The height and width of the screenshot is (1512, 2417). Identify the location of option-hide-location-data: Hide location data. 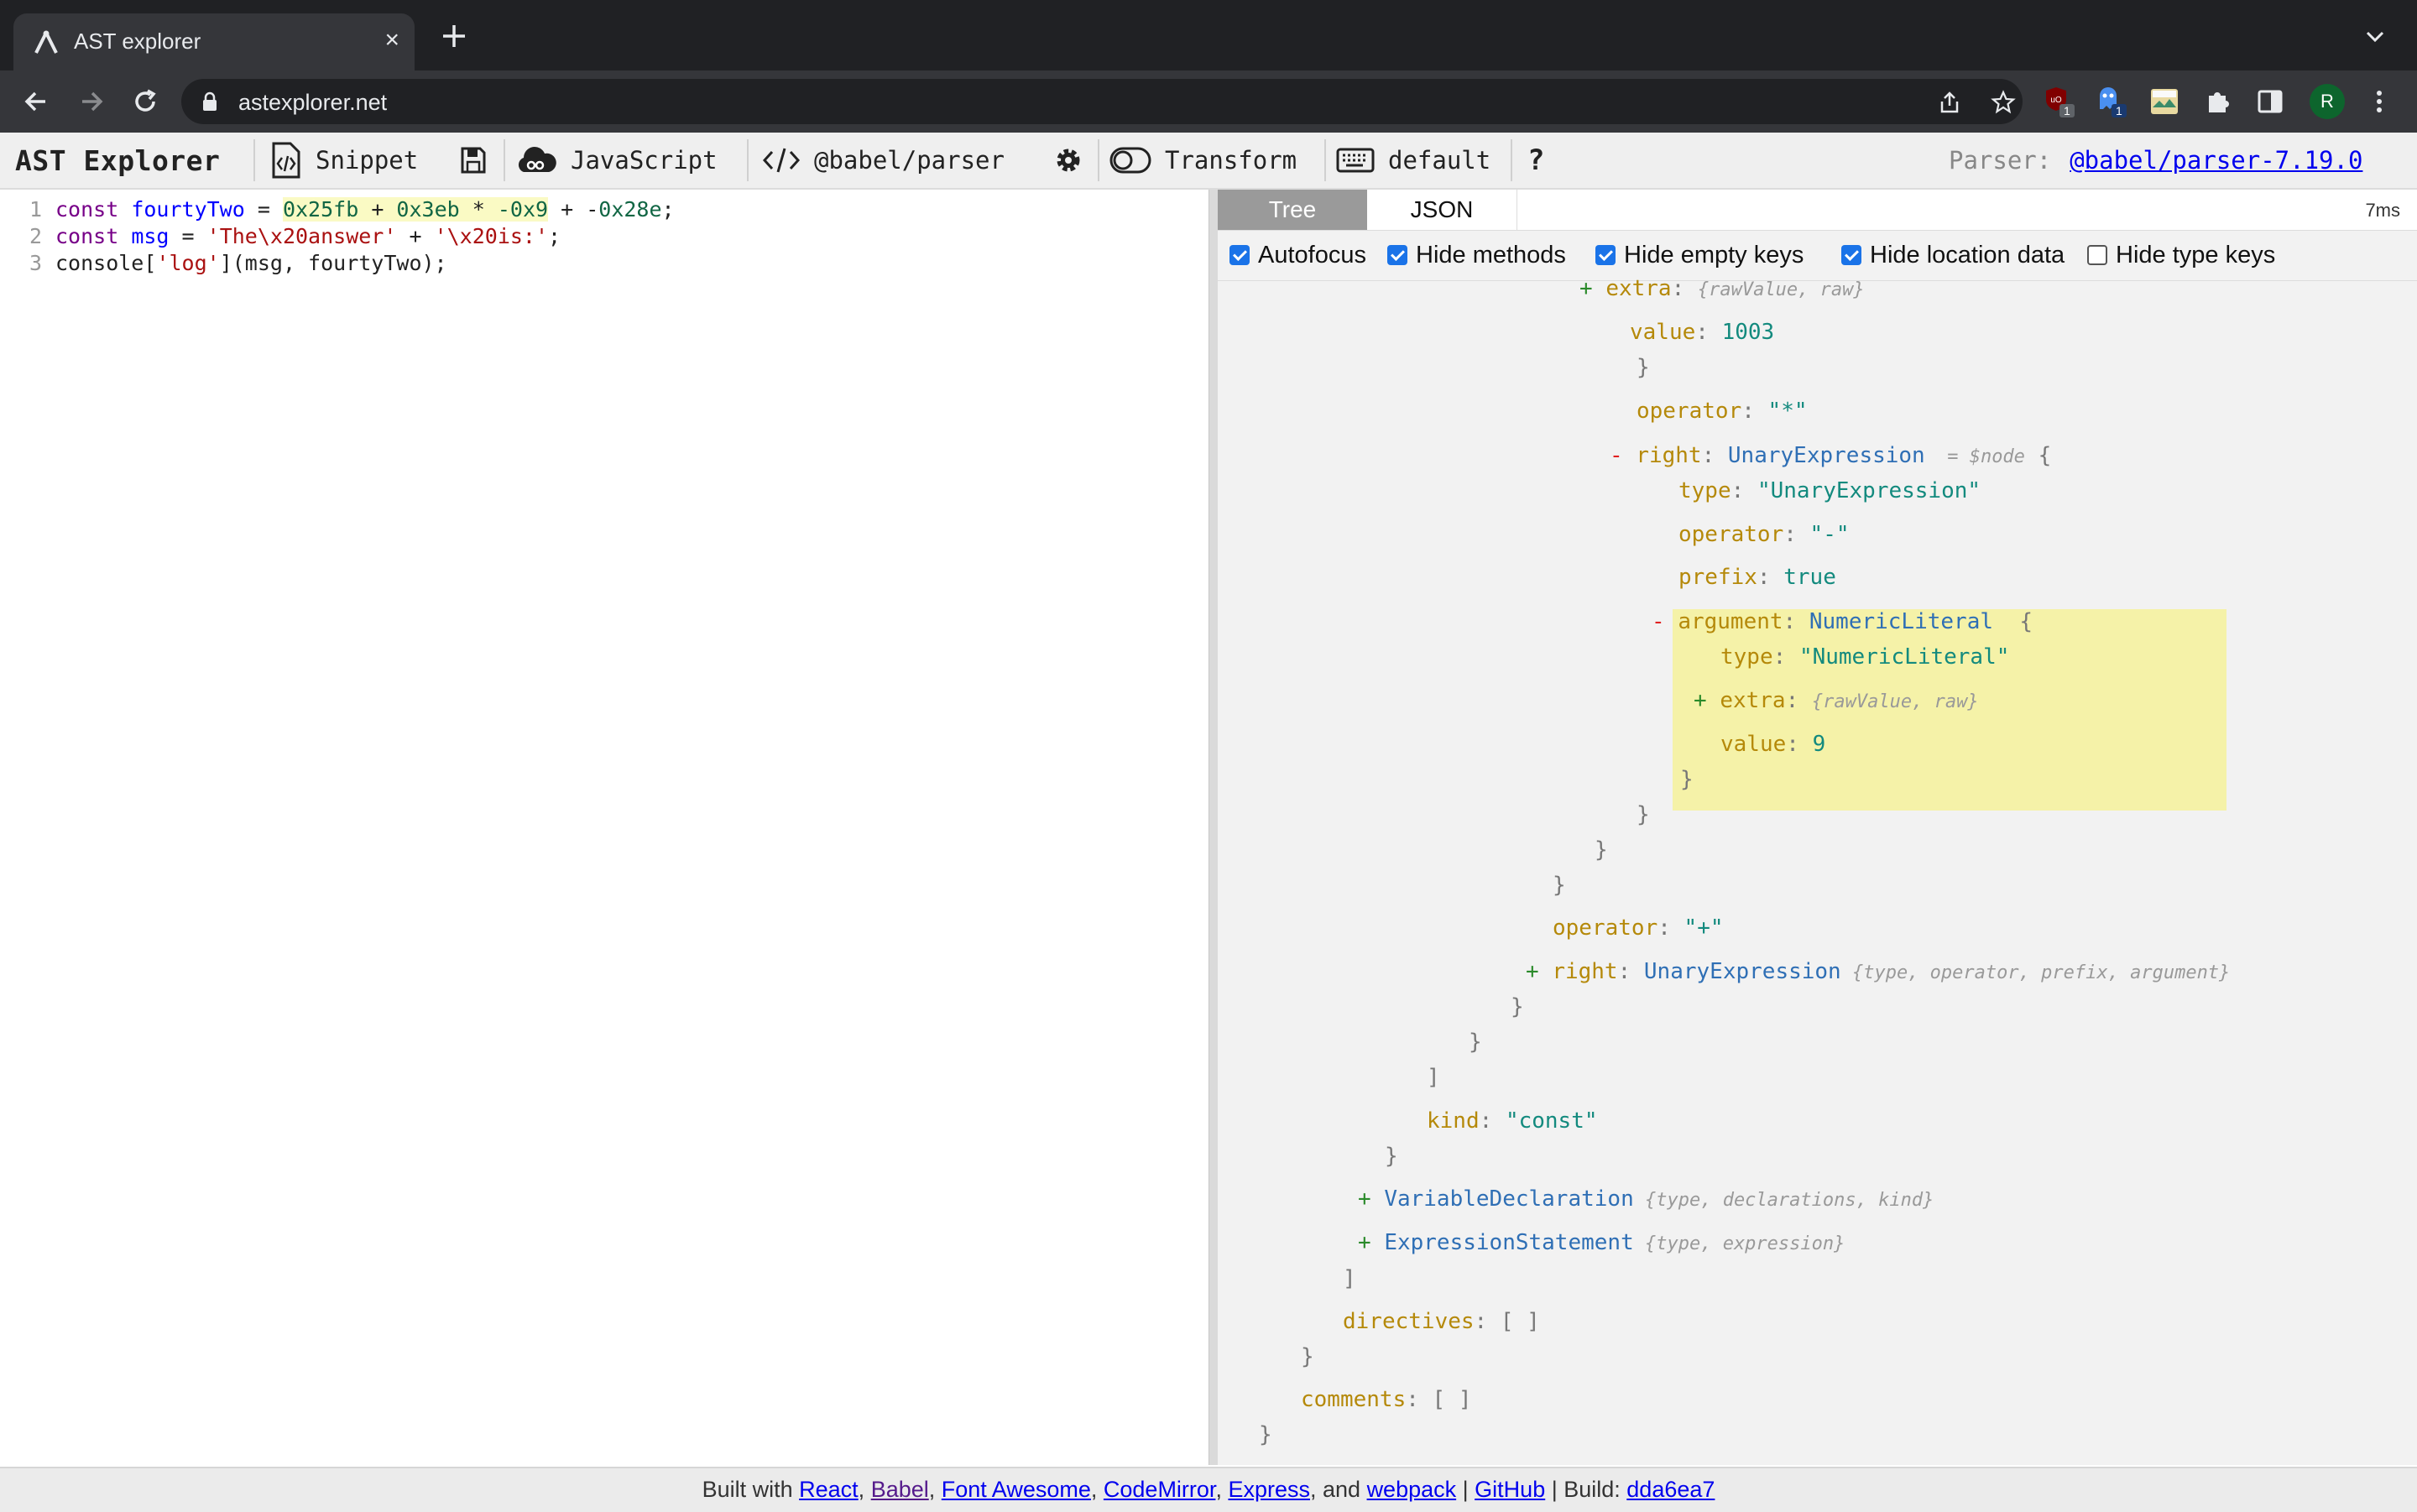
(1953, 255).